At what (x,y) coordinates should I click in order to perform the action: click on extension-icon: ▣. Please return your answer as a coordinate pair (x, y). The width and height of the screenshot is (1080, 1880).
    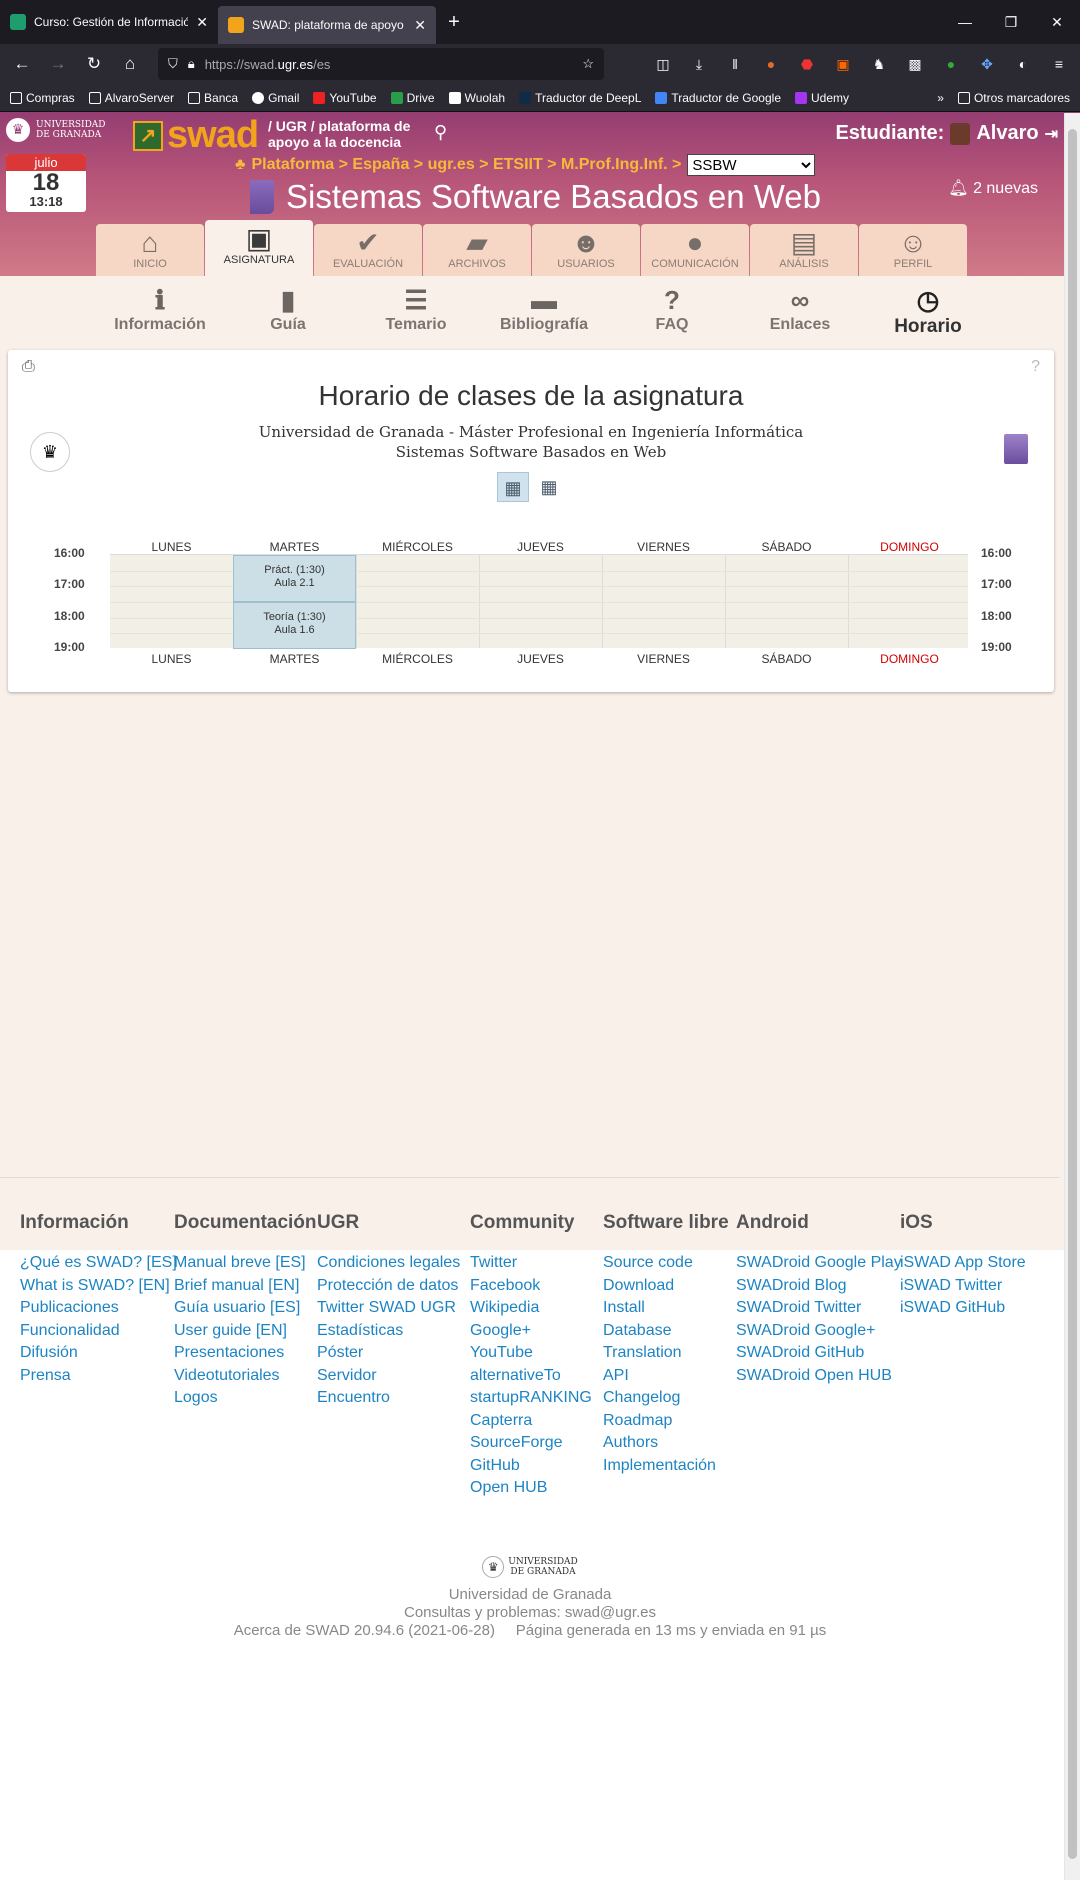
    Looking at the image, I should click on (843, 64).